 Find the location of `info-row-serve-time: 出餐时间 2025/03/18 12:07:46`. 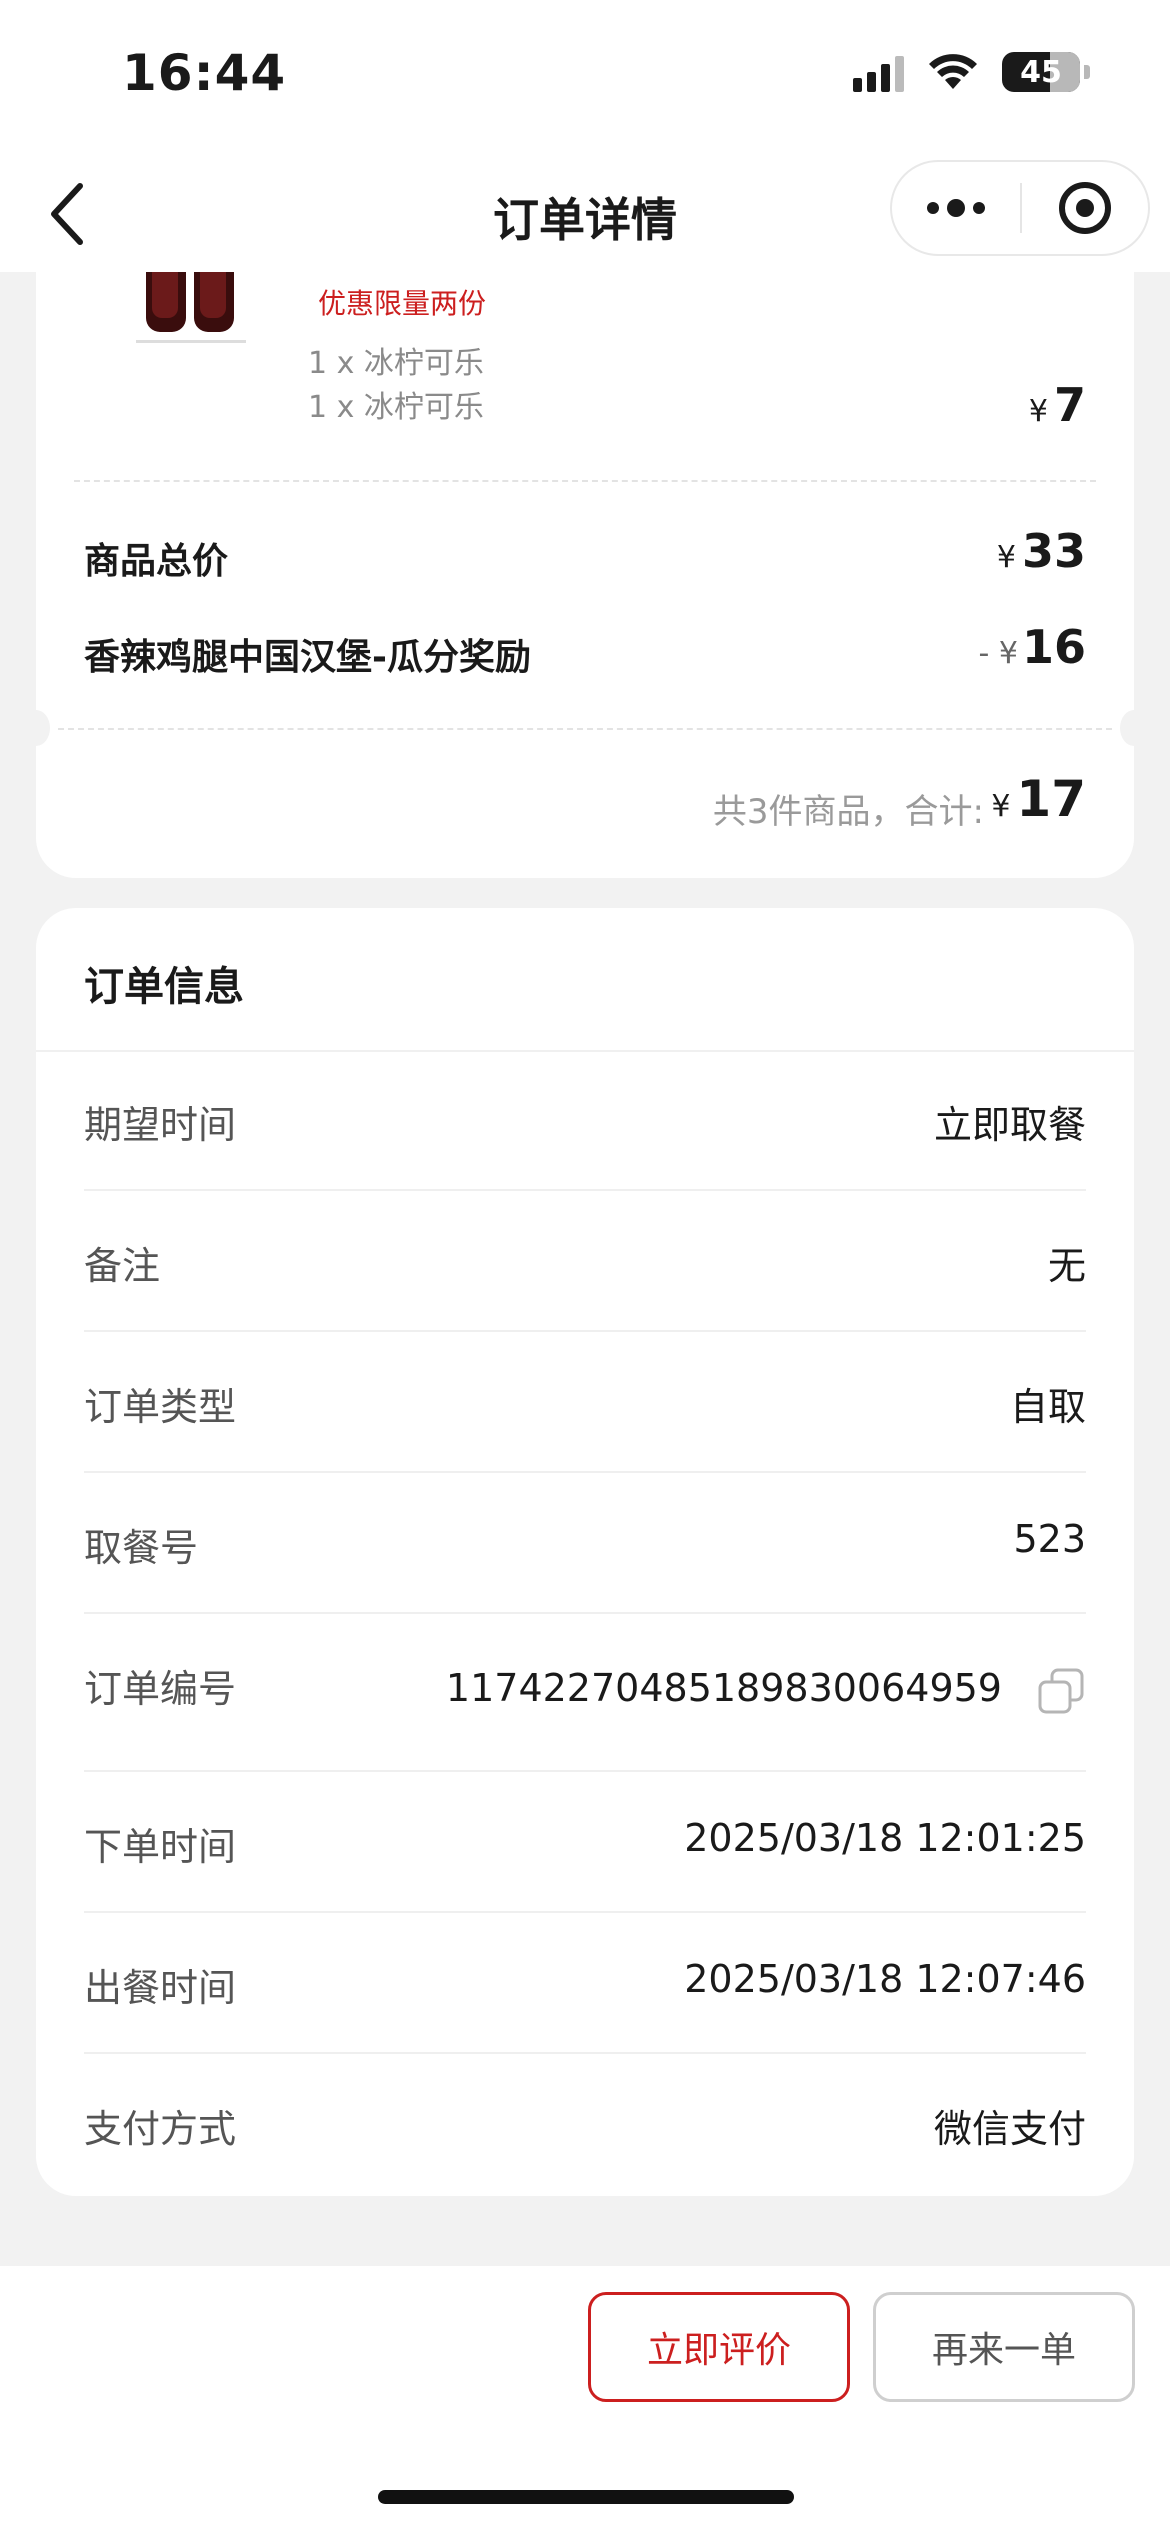

info-row-serve-time: 出餐时间 2025/03/18 12:07:46 is located at coordinates (585, 1983).